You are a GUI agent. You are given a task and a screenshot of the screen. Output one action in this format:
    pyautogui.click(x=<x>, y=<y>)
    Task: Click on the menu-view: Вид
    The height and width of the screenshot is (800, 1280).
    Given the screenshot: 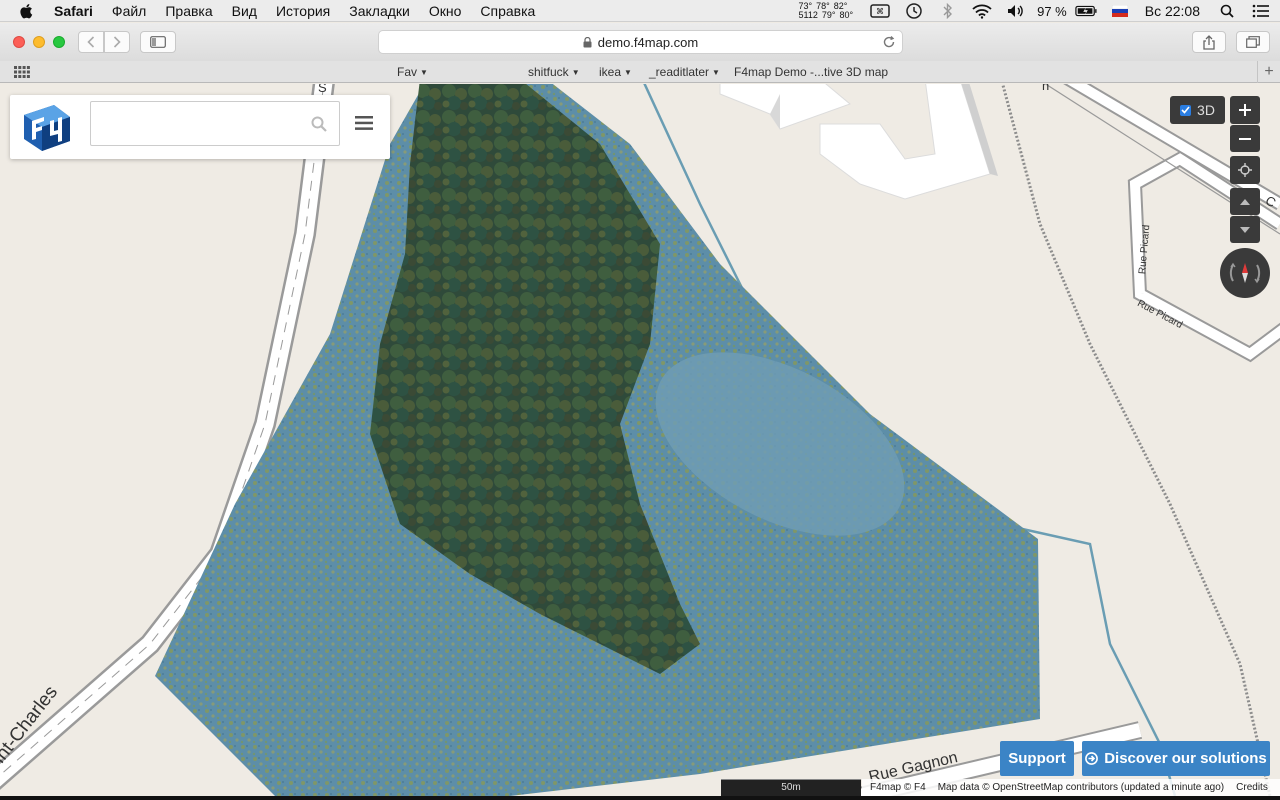 What is the action you would take?
    pyautogui.click(x=244, y=11)
    